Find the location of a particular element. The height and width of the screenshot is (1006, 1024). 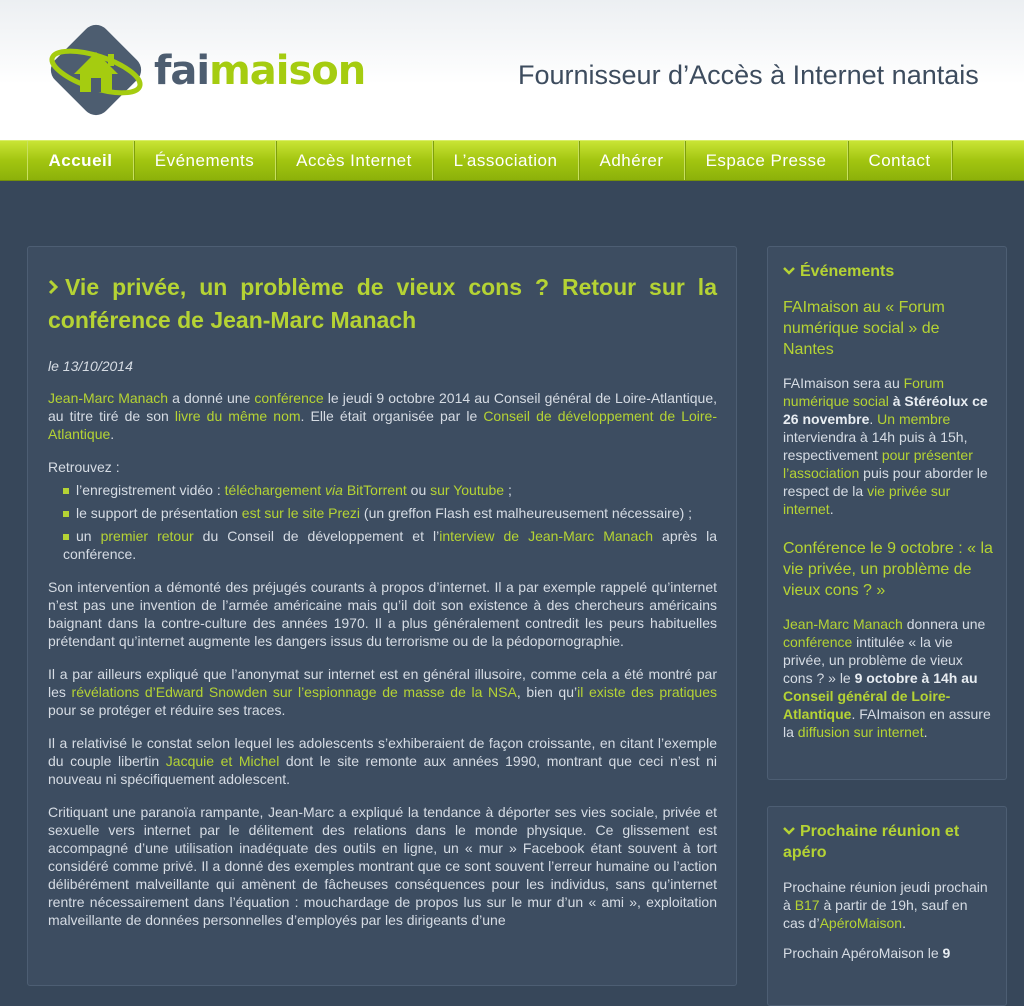

text: 9 is located at coordinates (946, 953).